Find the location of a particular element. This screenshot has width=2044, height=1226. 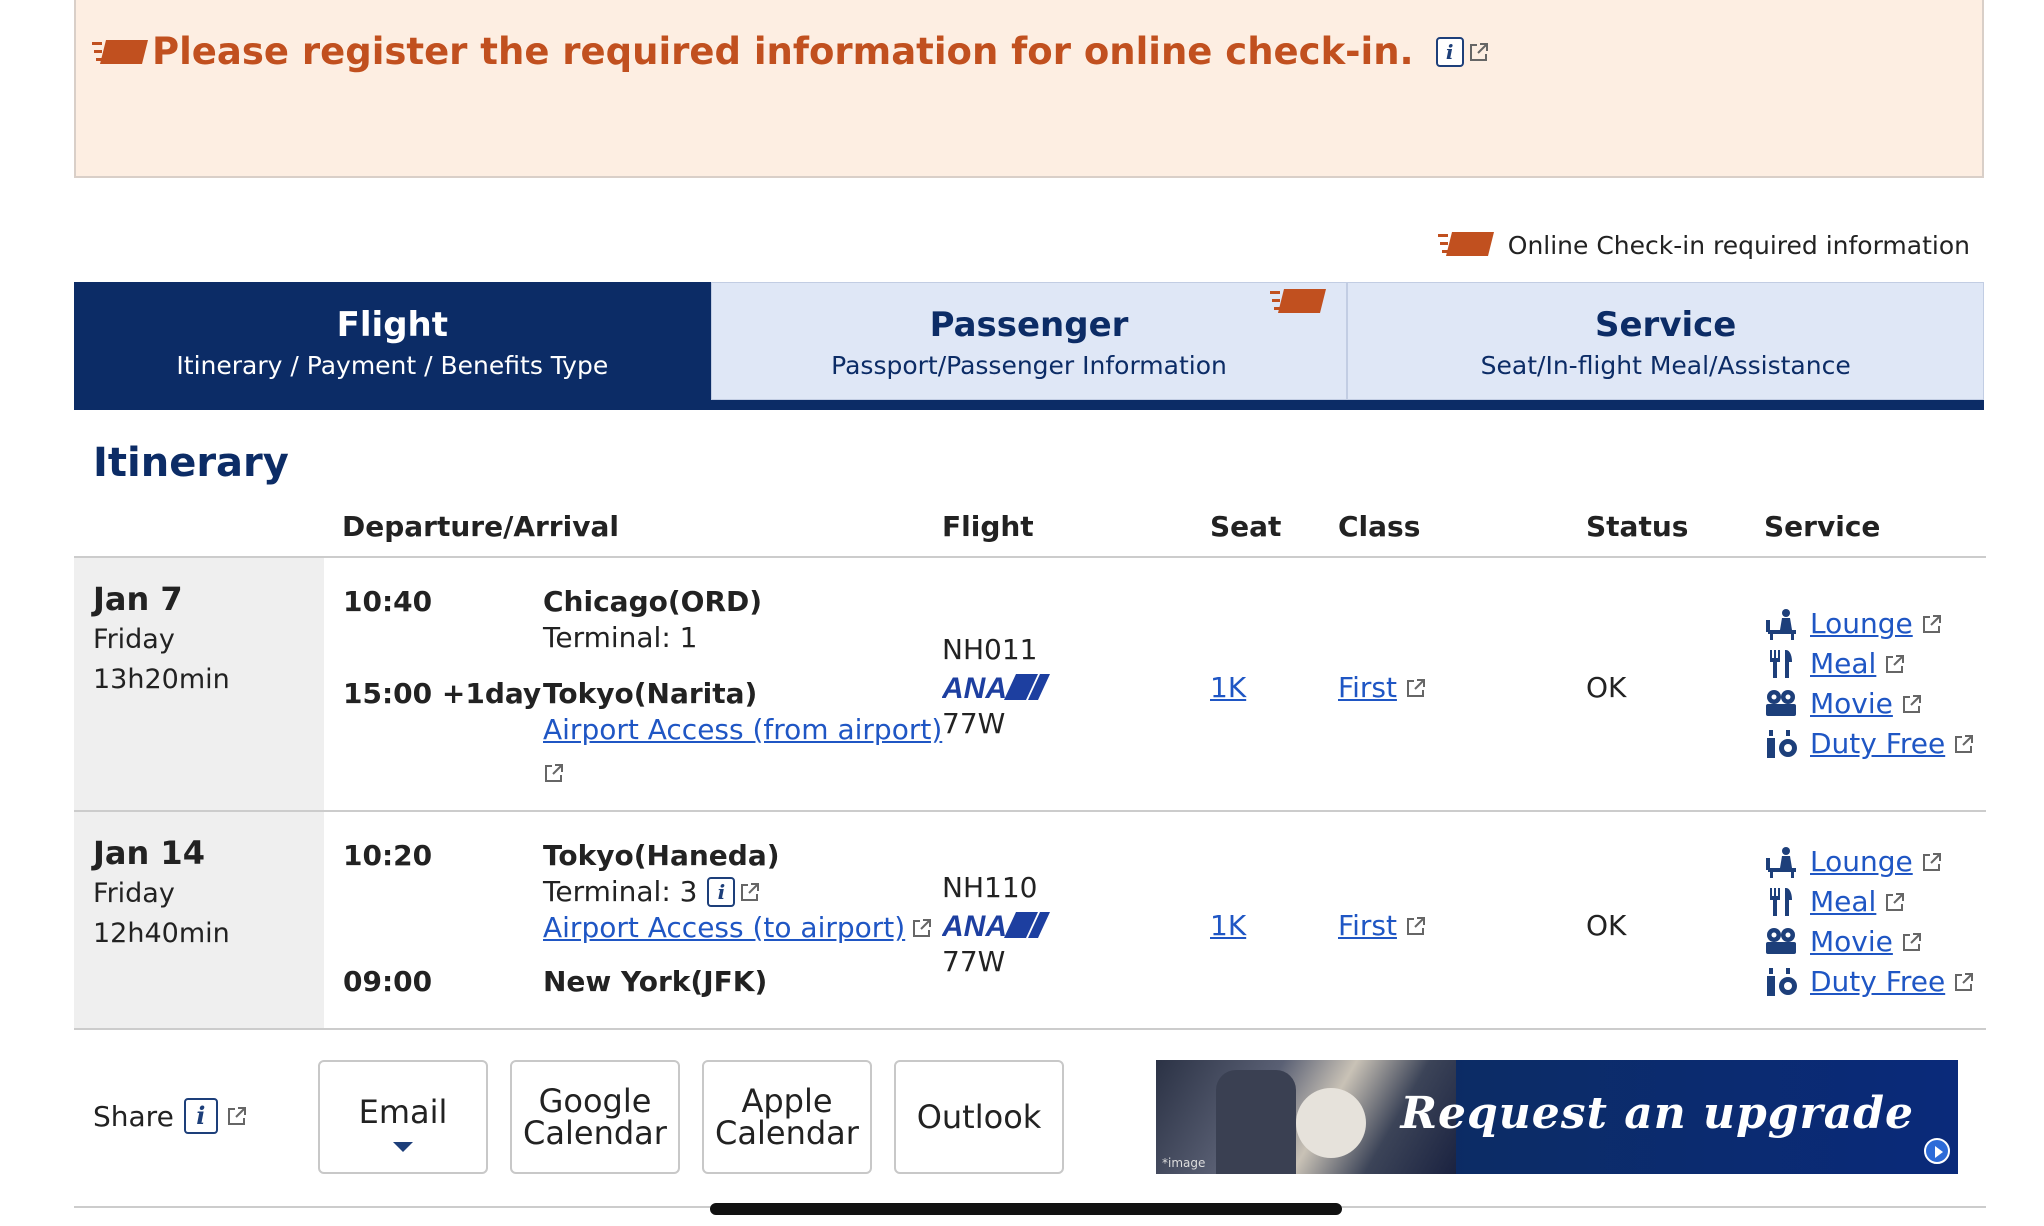

arrival-time: 09:00 is located at coordinates (388, 981).